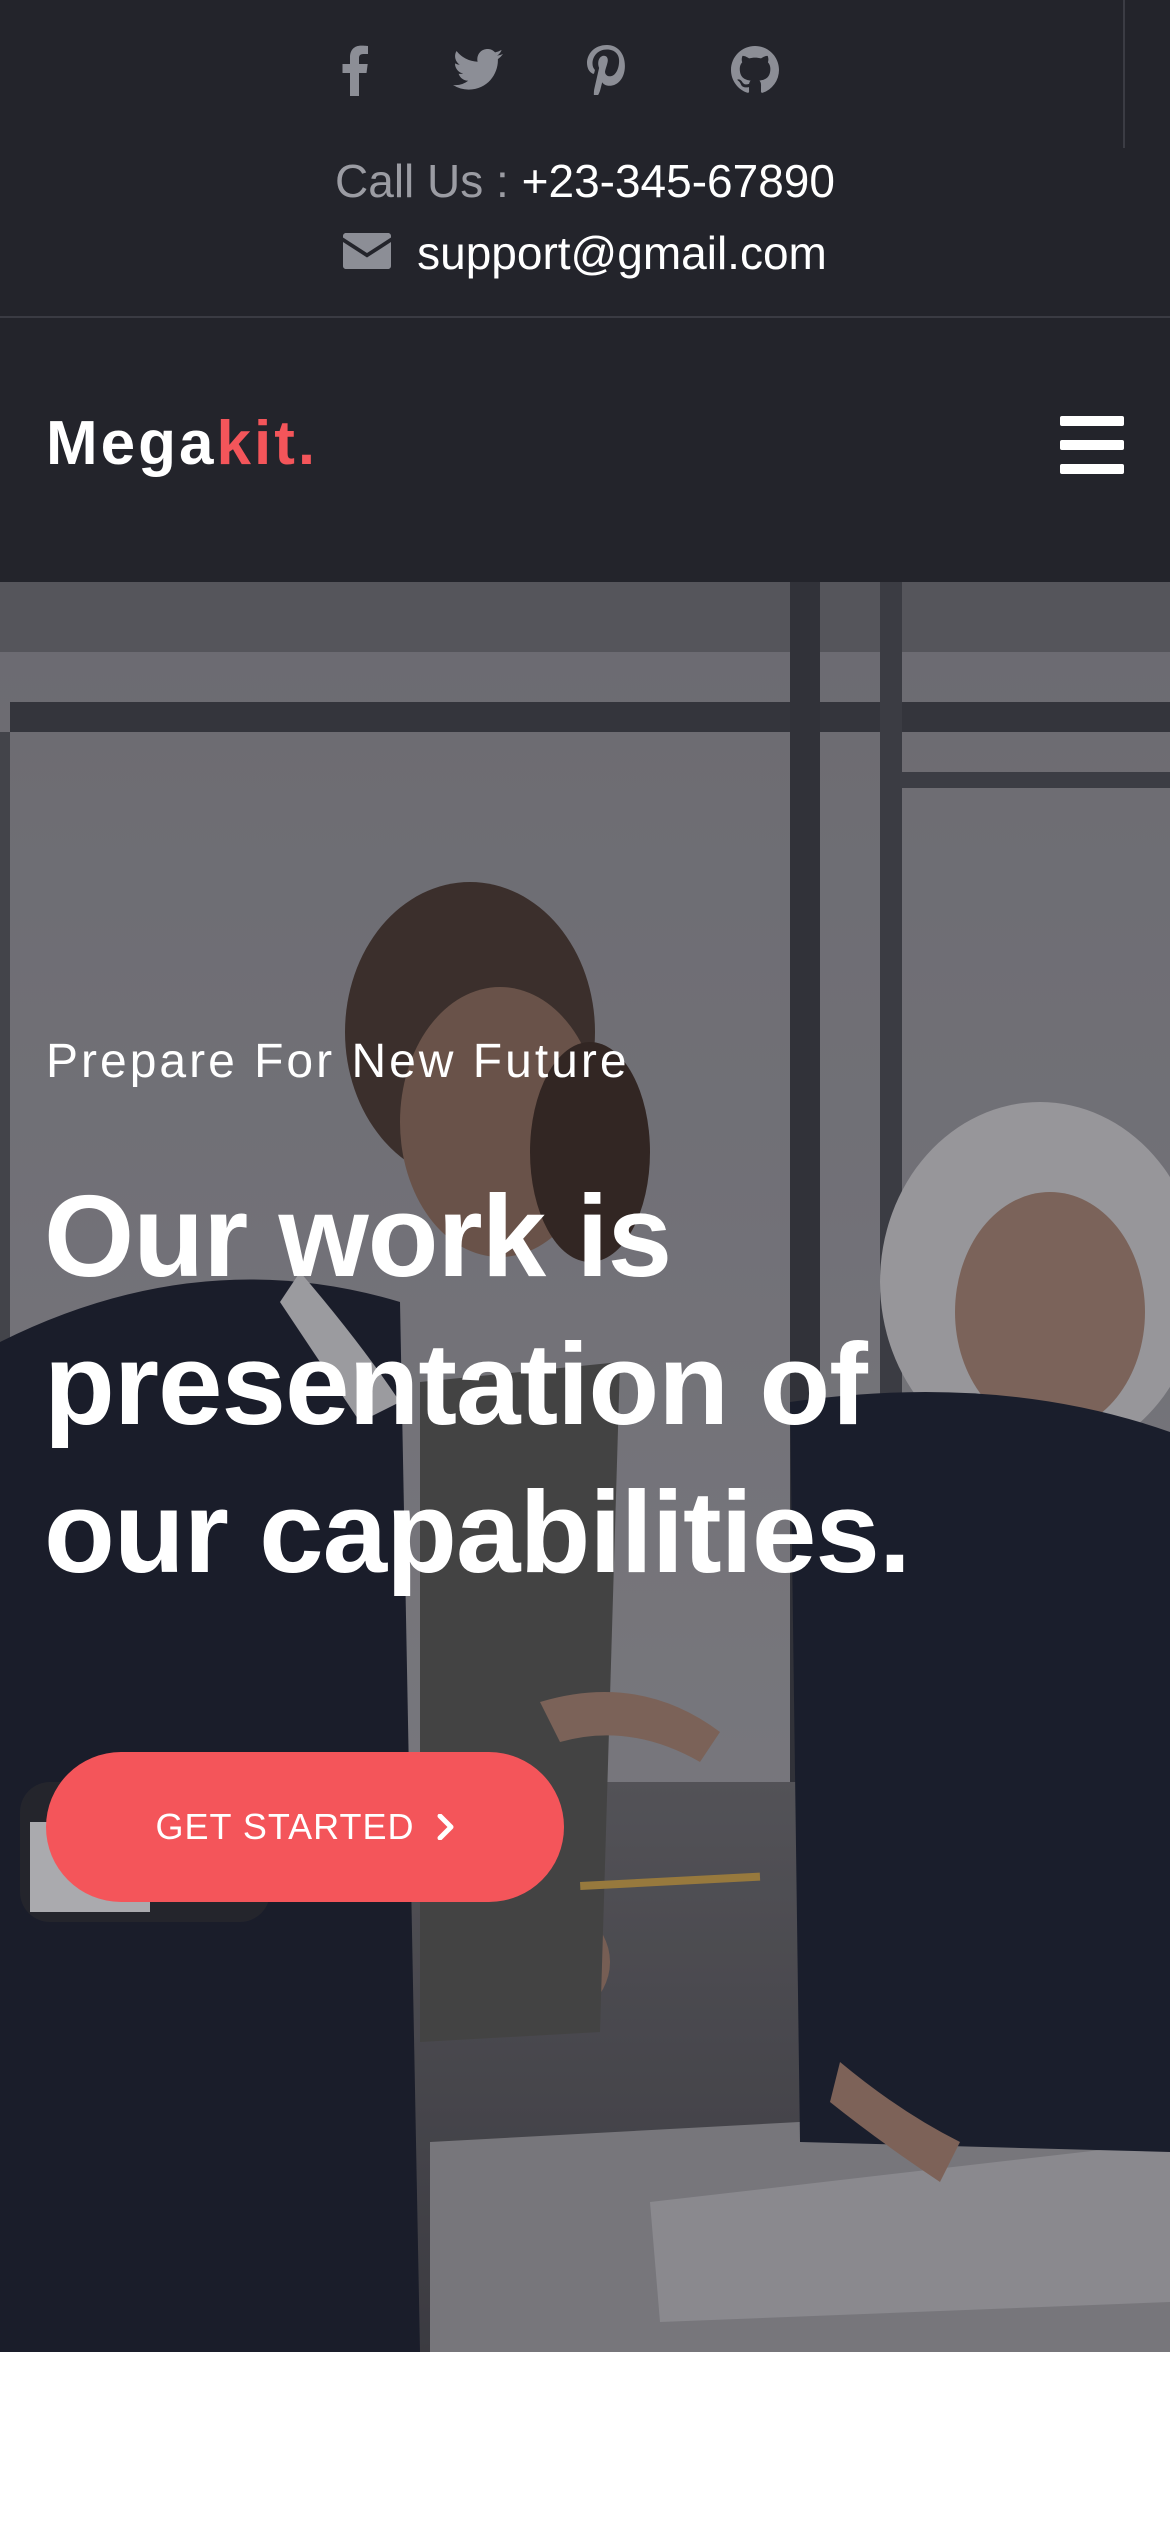 The image size is (1170, 2532). I want to click on next-section, so click(585, 2442).